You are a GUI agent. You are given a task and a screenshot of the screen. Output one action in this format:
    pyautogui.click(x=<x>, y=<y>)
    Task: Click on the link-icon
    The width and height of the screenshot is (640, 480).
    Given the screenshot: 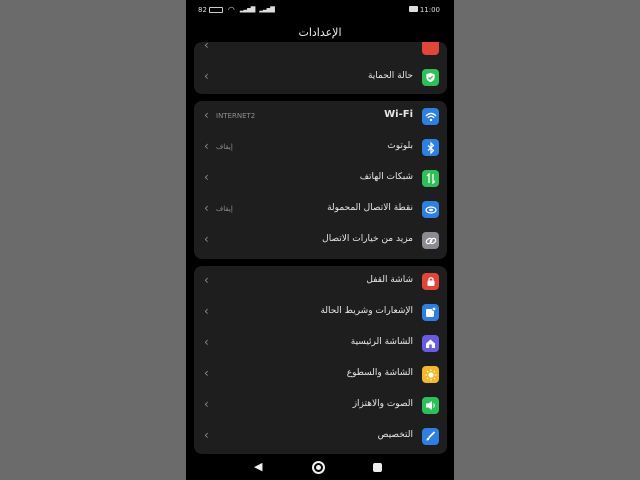 What is the action you would take?
    pyautogui.click(x=430, y=240)
    